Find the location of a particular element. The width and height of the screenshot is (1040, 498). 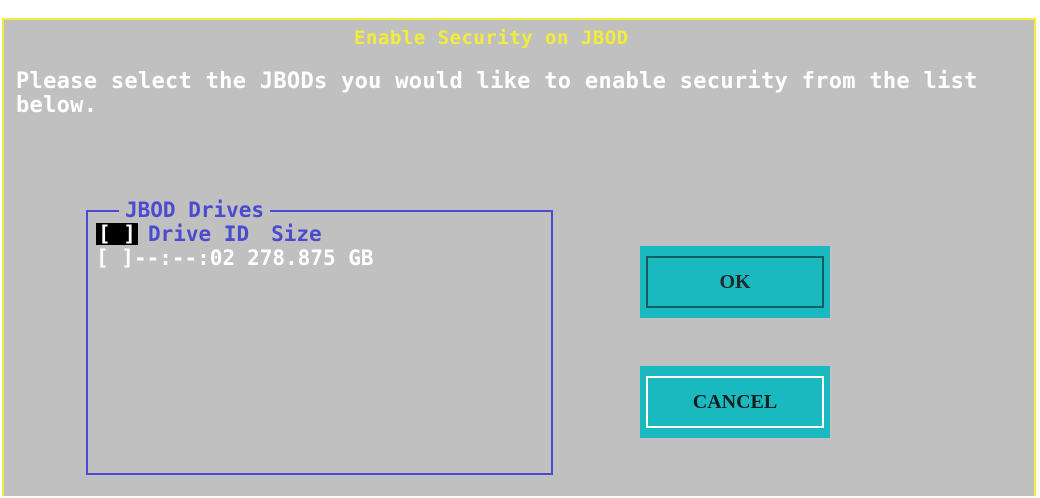

ok-button-label: OK is located at coordinates (735, 282).